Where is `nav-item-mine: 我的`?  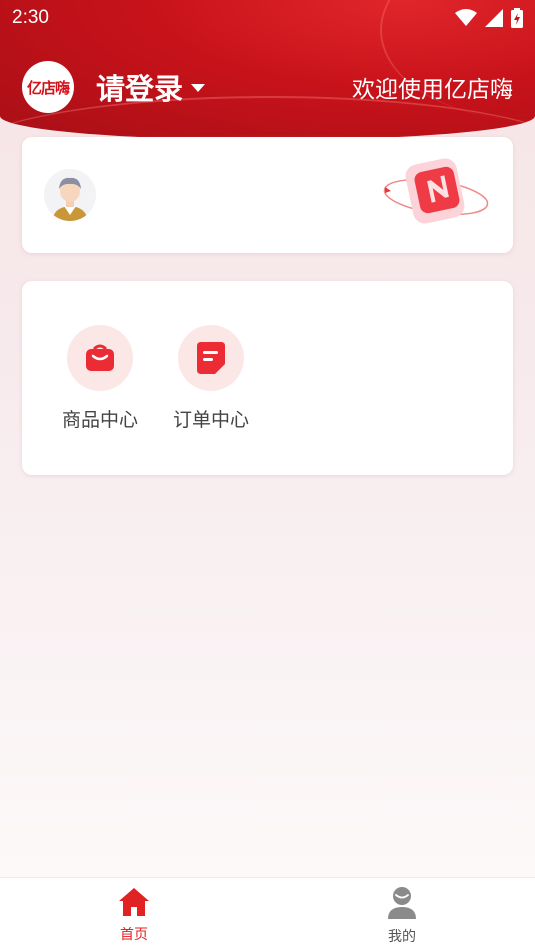
nav-item-mine: 我的 is located at coordinates (402, 916).